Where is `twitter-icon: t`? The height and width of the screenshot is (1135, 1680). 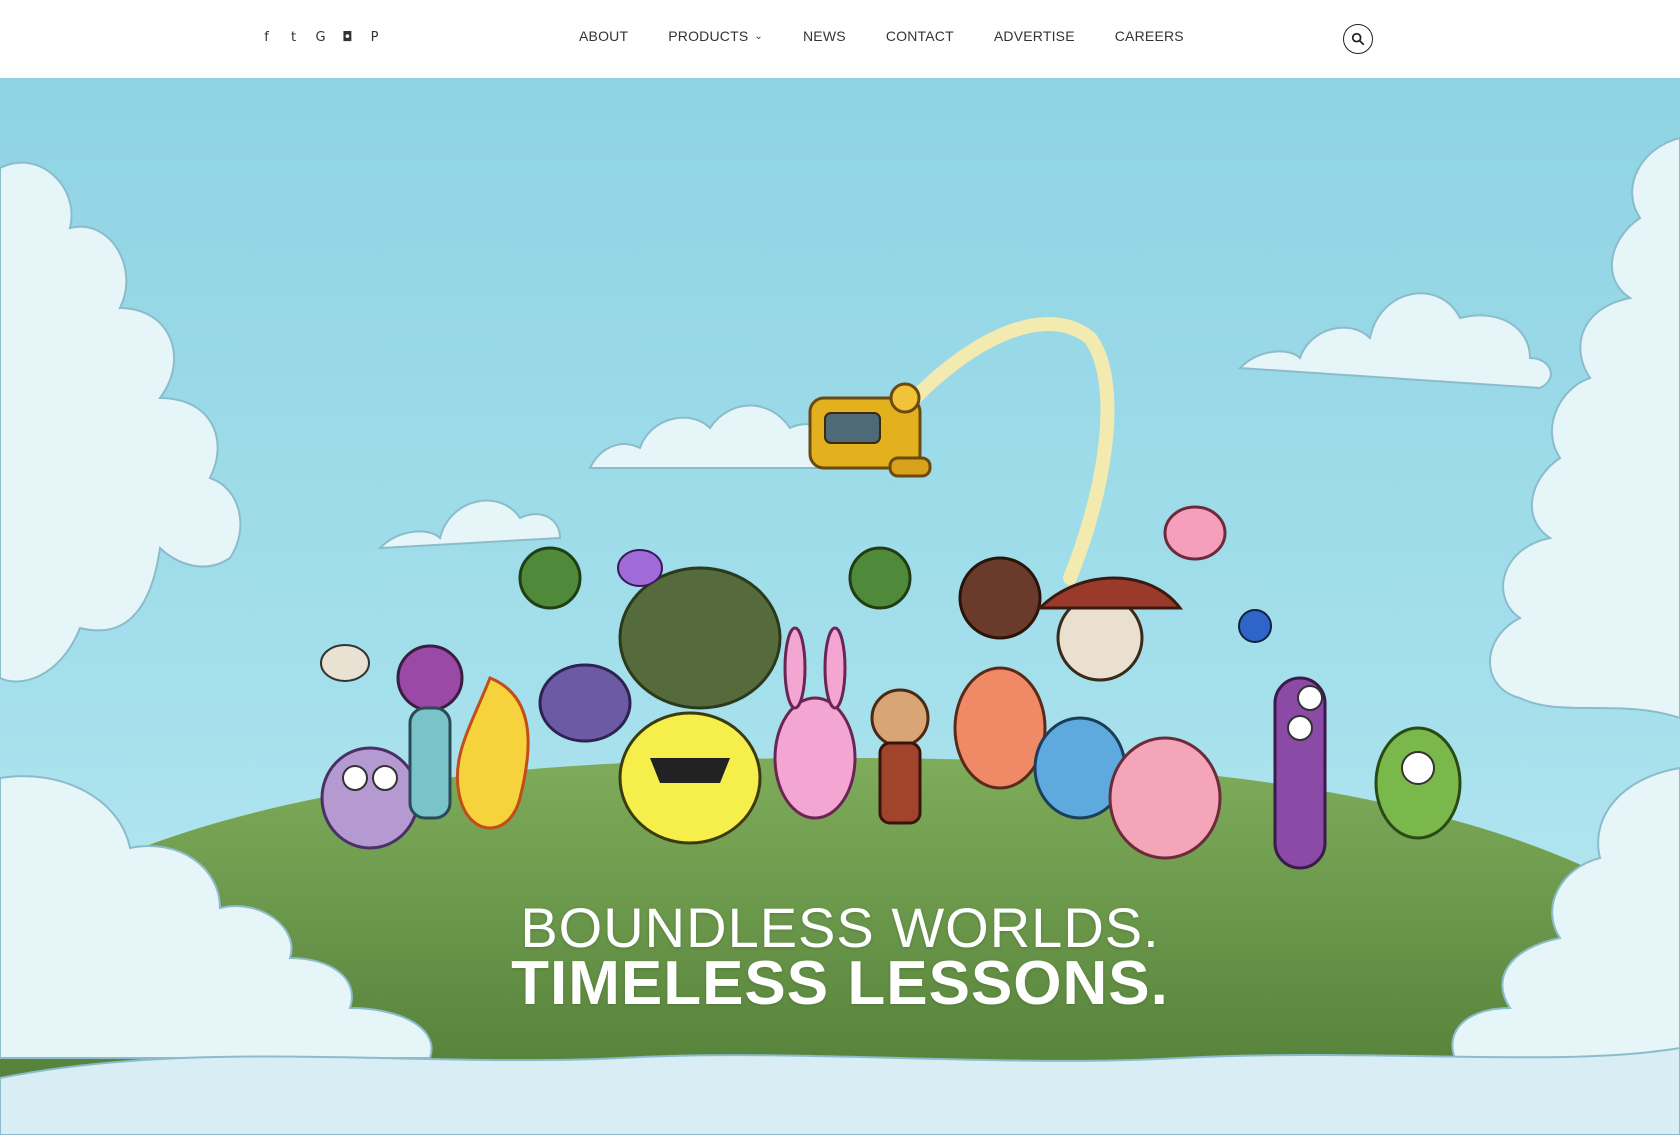
twitter-icon: t is located at coordinates (293, 37).